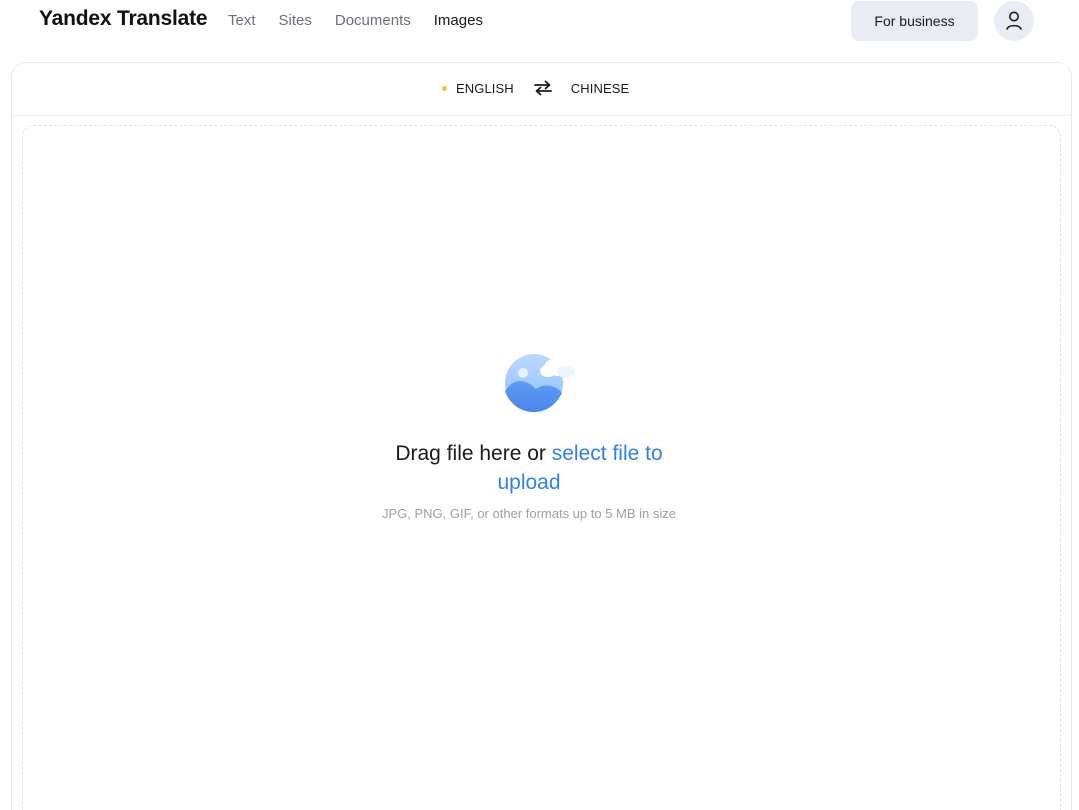 The image size is (1079, 810). I want to click on swap-arrows-icon, so click(542, 88).